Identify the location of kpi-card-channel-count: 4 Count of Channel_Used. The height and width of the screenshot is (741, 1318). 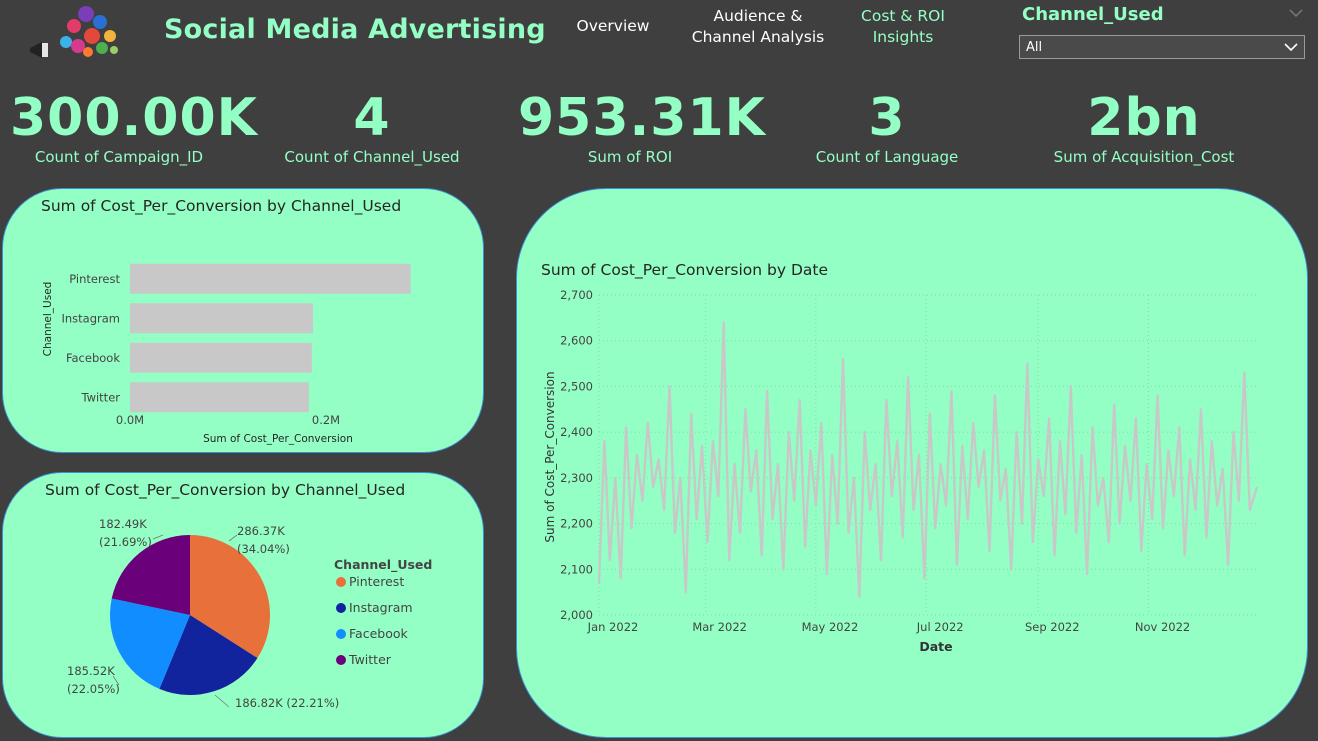
(372, 127).